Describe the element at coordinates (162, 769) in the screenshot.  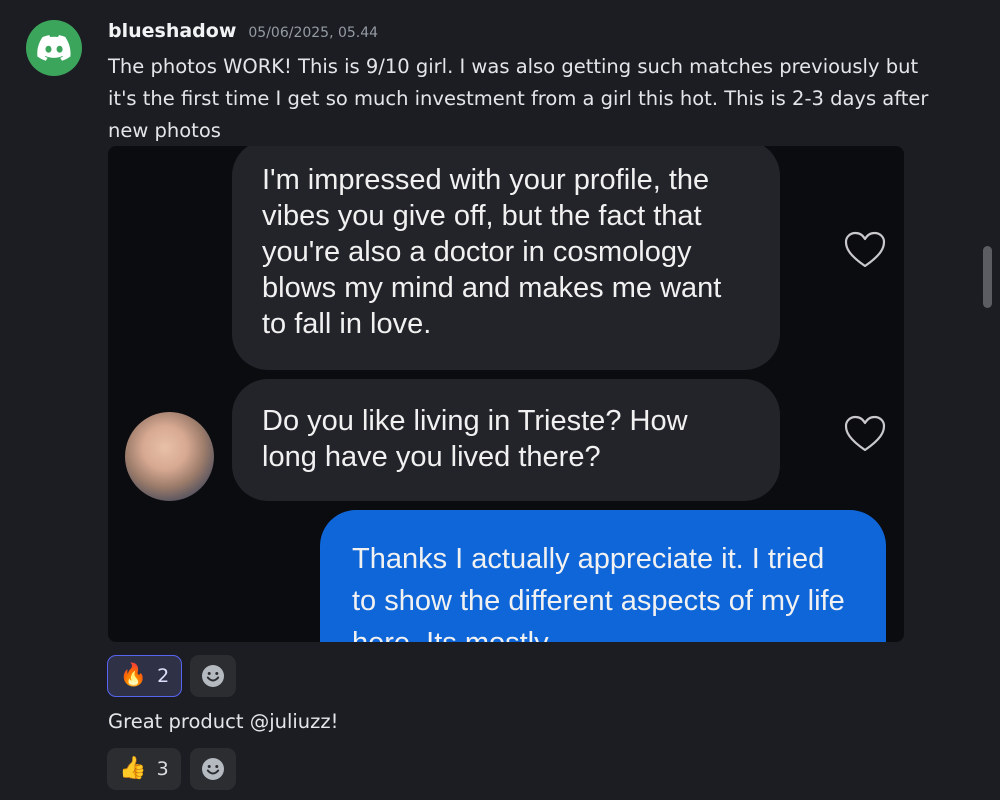
I see `reaction-count: 3` at that location.